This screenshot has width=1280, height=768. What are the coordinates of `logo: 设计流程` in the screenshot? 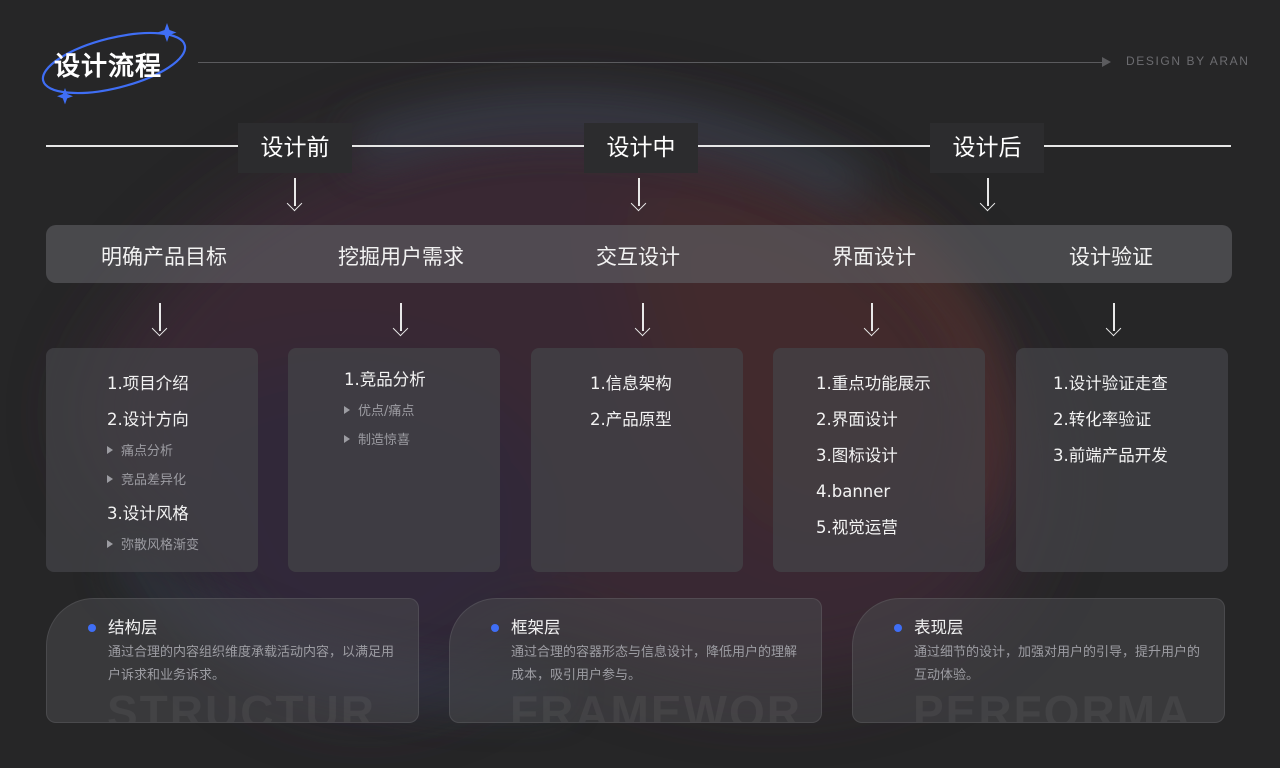 It's located at (114, 63).